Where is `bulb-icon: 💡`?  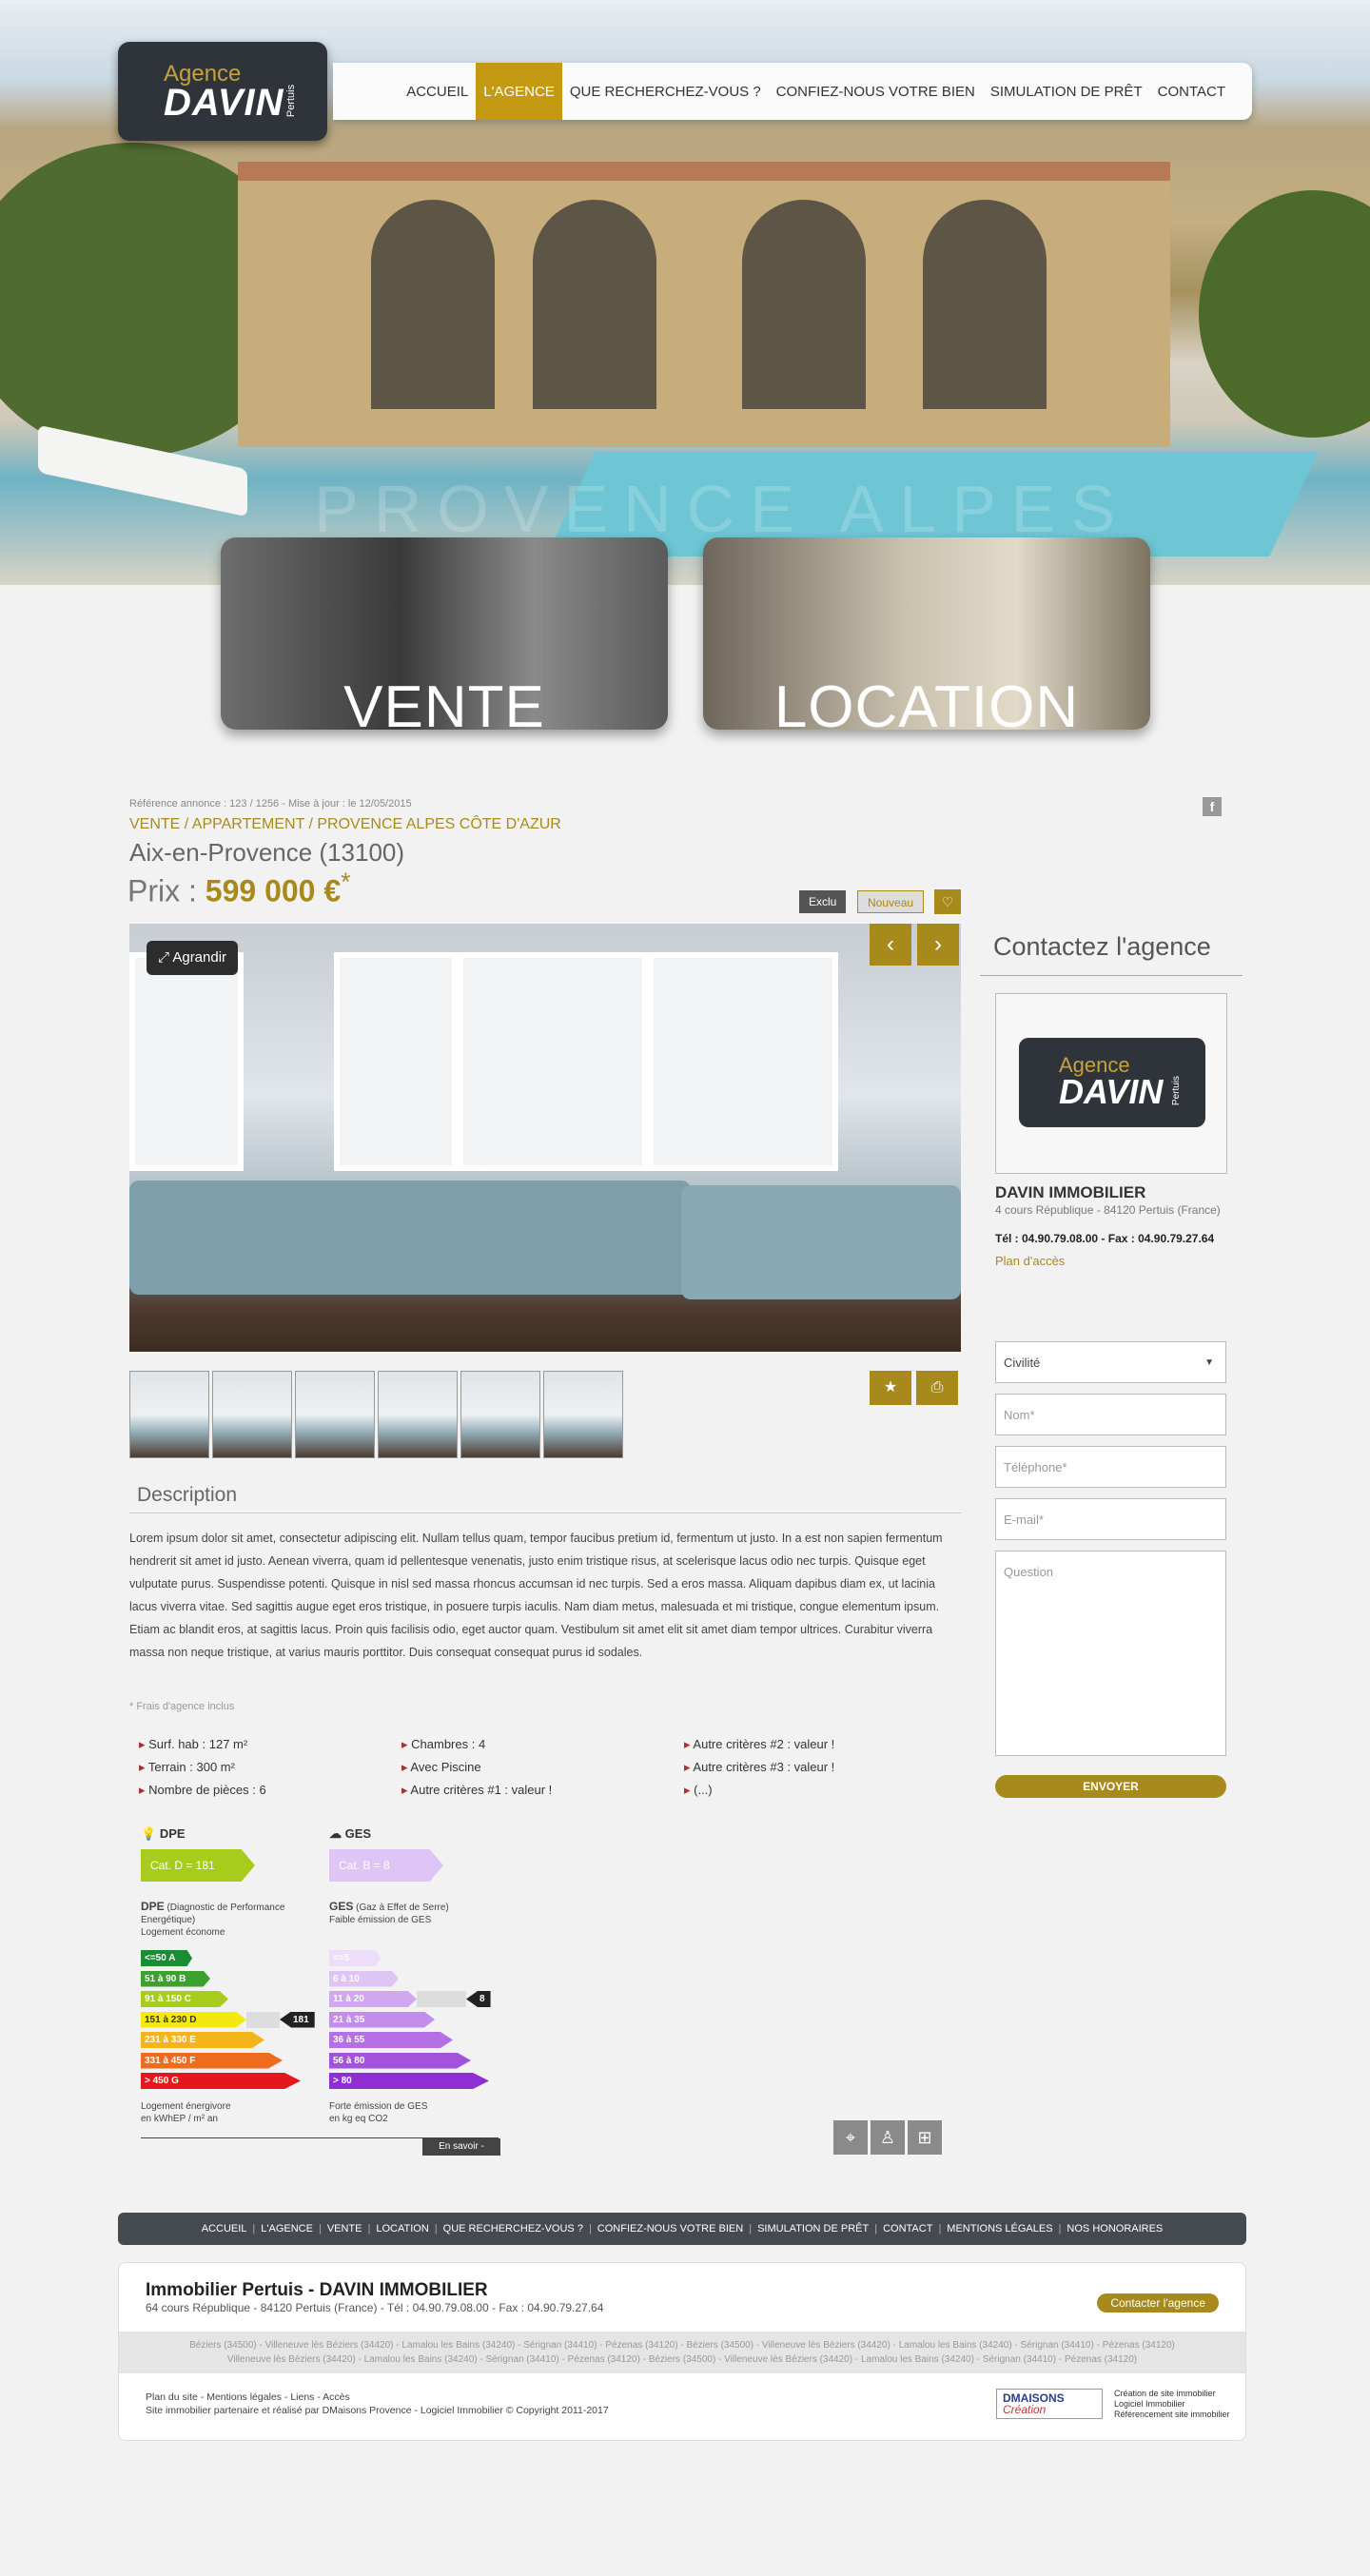 bulb-icon: 💡 is located at coordinates (149, 1834).